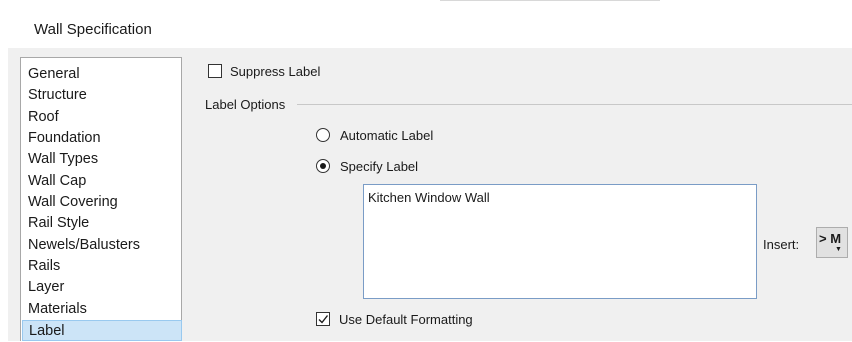 This screenshot has width=852, height=342. I want to click on specify-label-radio, so click(323, 166).